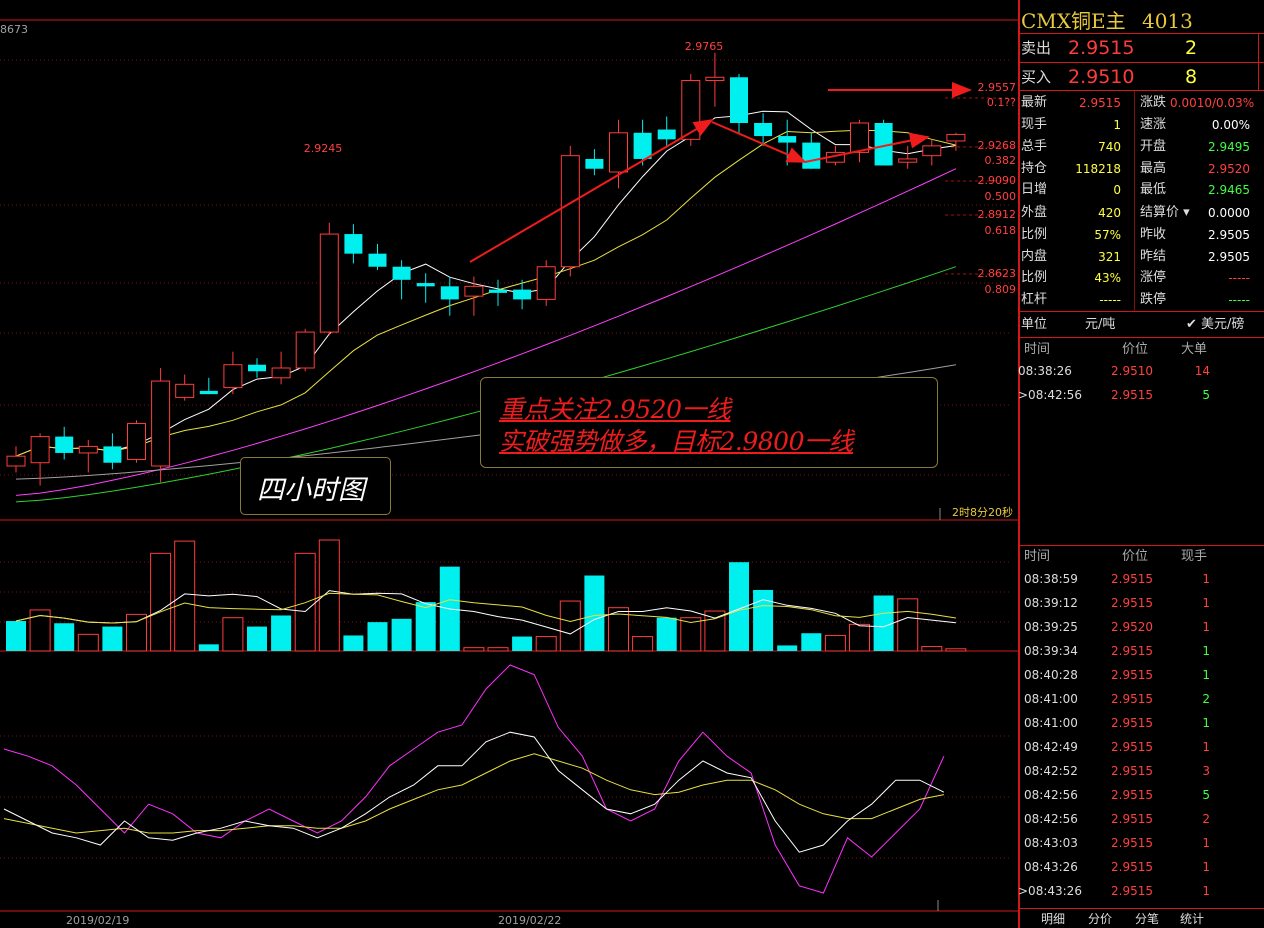 Image resolution: width=1264 pixels, height=928 pixels. I want to click on stat-value: -----, so click(1239, 278).